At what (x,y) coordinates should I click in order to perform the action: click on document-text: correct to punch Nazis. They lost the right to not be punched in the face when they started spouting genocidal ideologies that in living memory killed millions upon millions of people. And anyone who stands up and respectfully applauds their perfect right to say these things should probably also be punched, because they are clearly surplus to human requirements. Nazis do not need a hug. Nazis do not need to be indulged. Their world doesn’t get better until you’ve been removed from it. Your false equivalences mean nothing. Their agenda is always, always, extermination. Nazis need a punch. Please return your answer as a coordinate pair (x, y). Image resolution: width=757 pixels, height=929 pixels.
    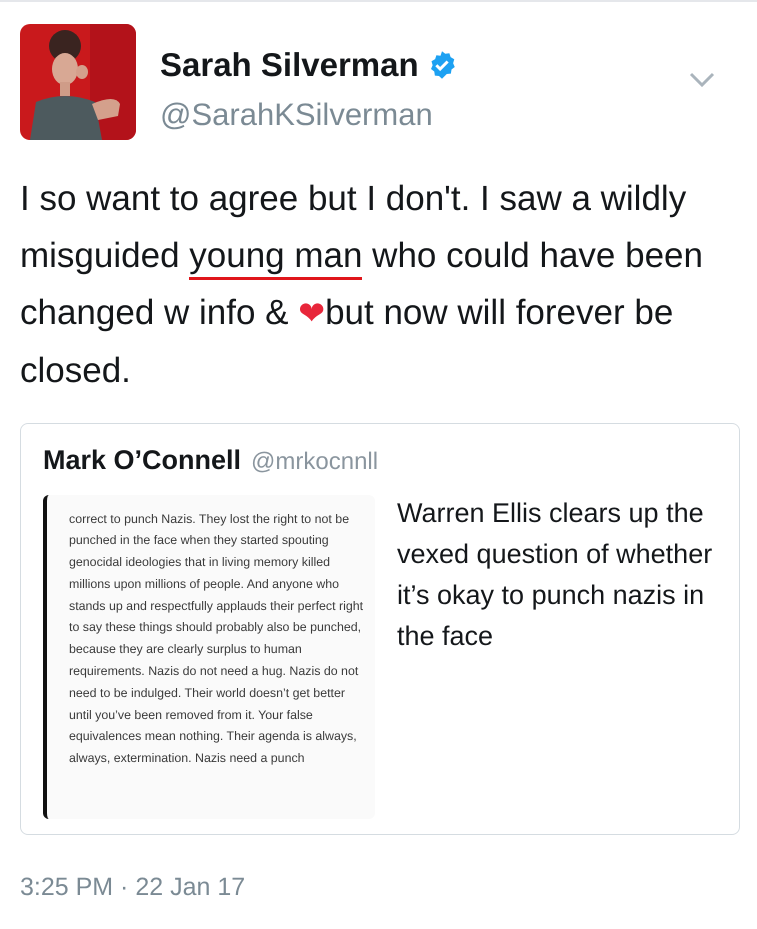
    Looking at the image, I should click on (216, 639).